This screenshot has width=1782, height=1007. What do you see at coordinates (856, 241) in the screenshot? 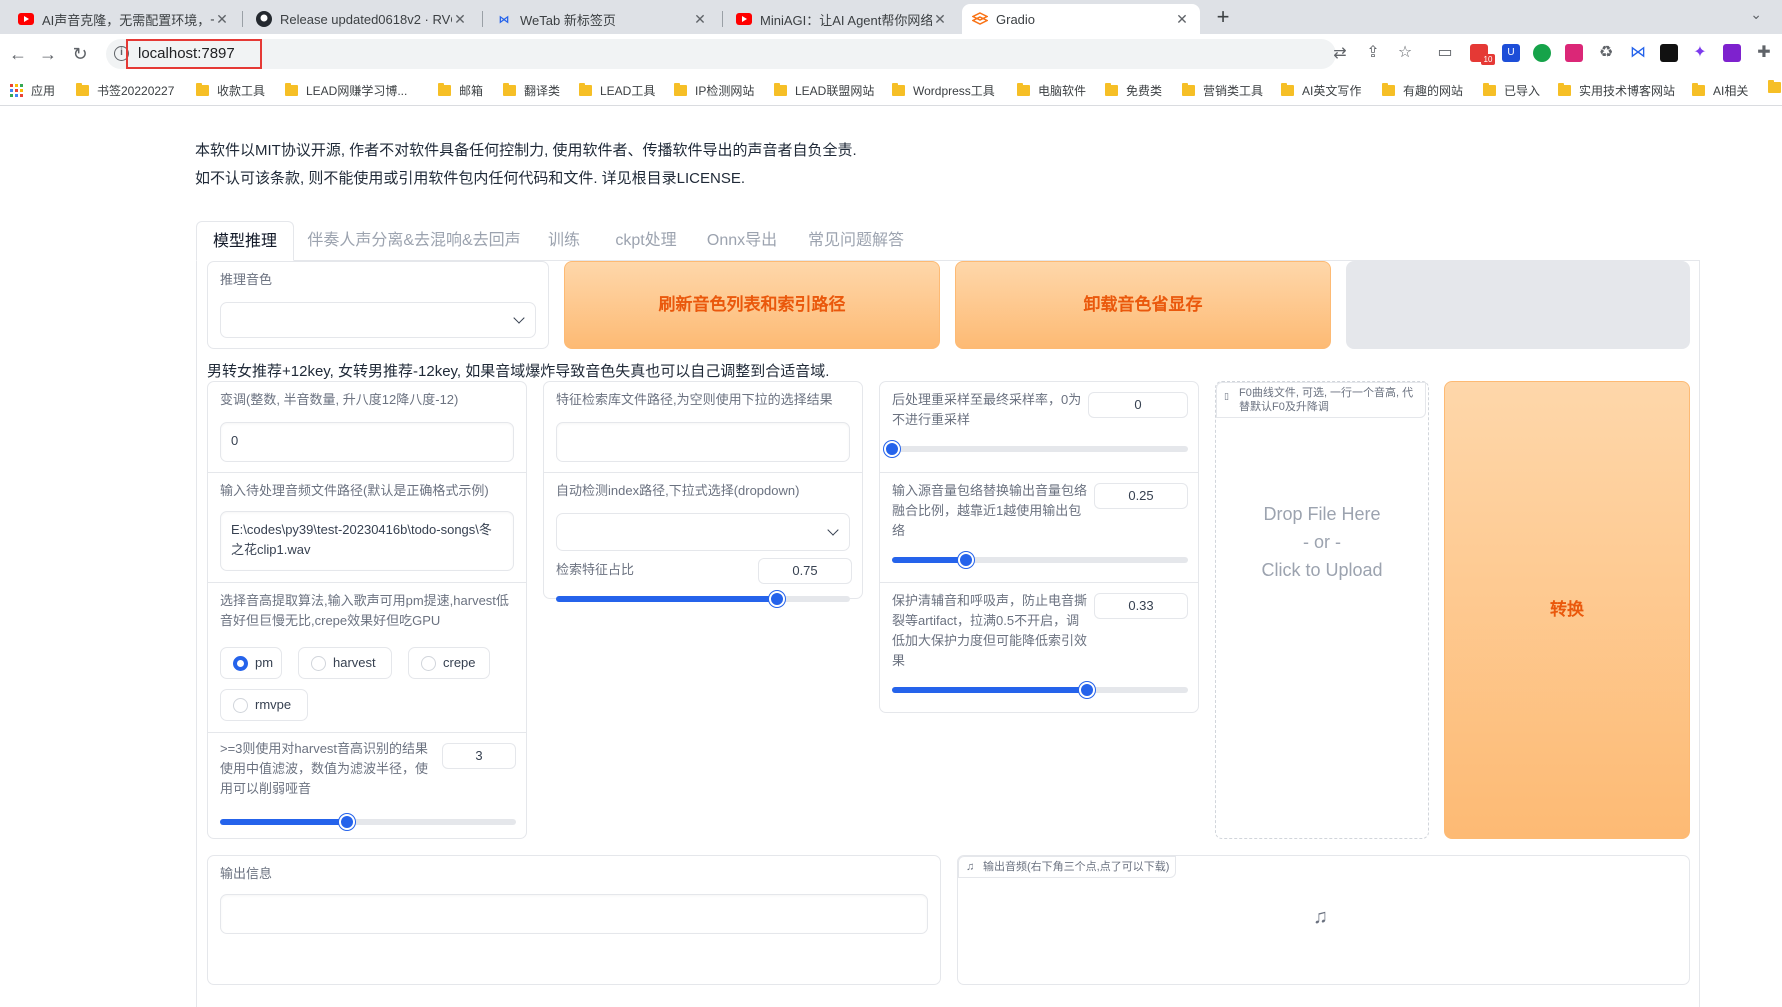
I see `tab-faq: 常见问题解答` at bounding box center [856, 241].